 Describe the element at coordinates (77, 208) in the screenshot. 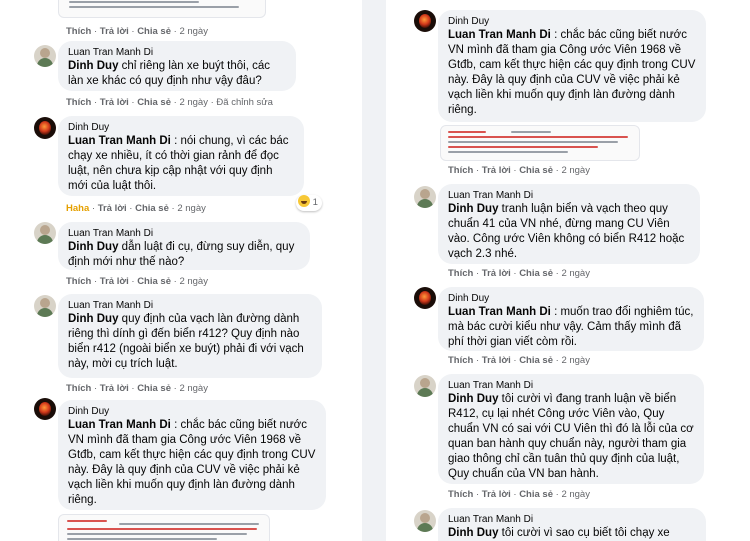

I see `haha-reaction-link: Haha` at that location.